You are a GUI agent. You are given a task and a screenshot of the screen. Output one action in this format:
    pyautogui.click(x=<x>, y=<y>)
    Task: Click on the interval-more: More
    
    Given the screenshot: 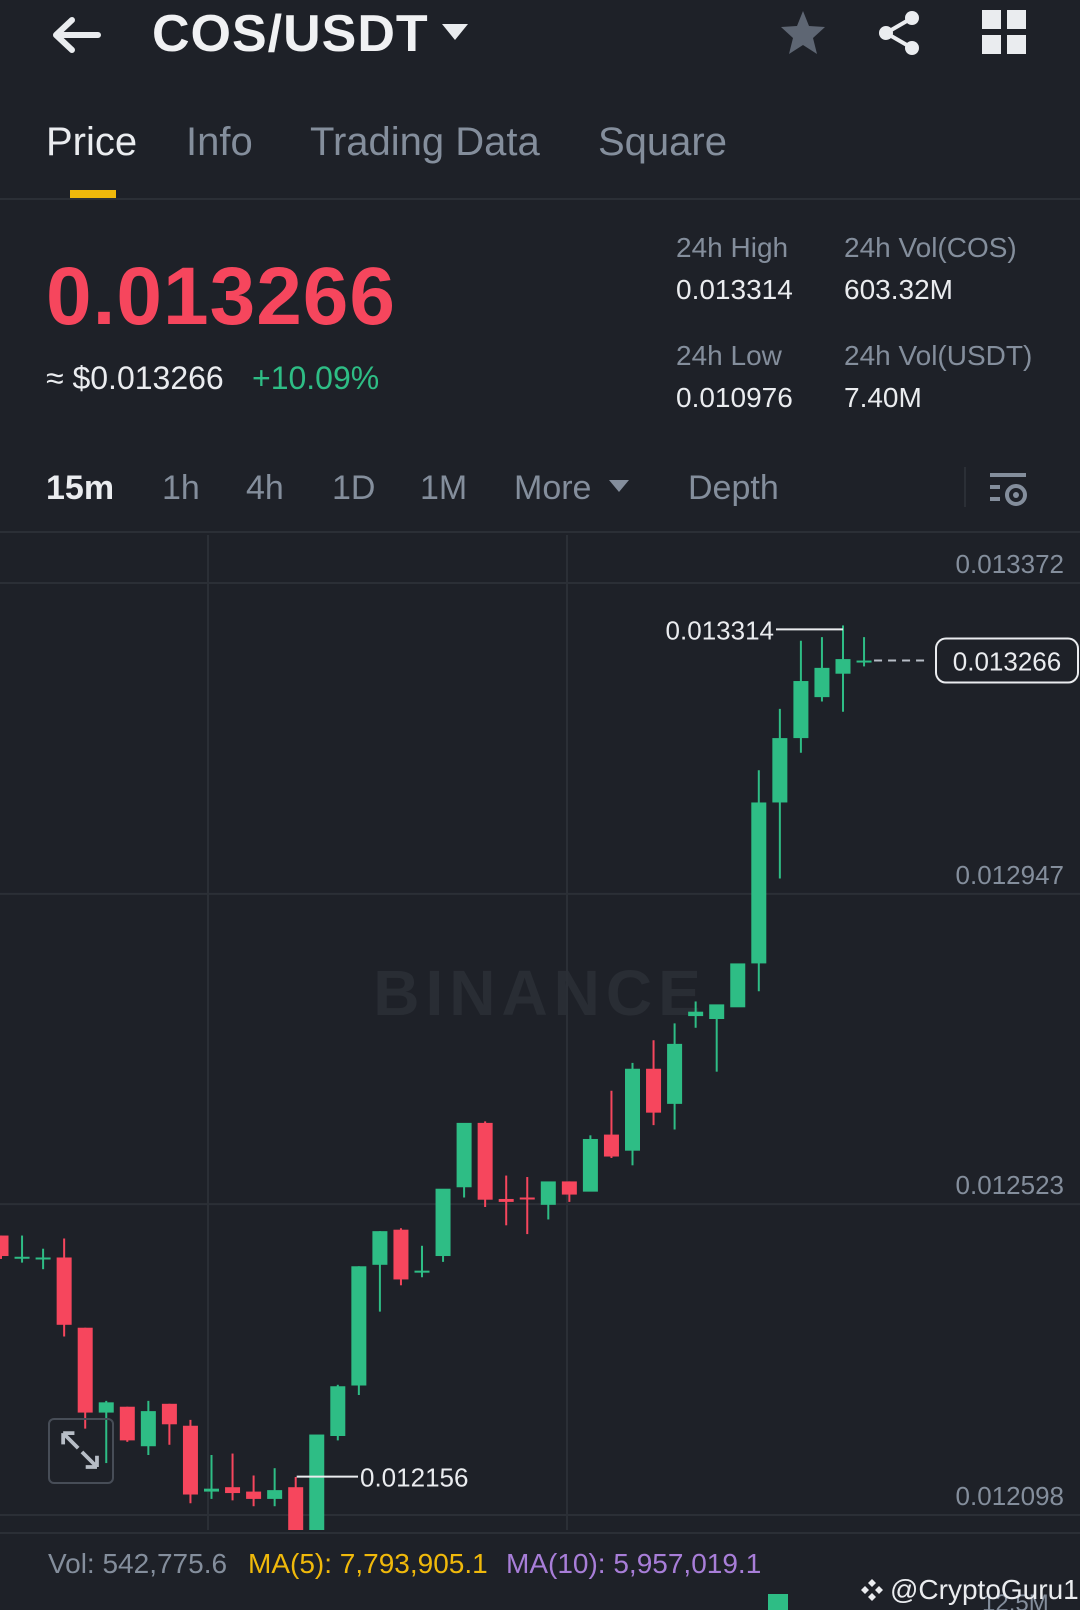 What is the action you would take?
    pyautogui.click(x=552, y=488)
    